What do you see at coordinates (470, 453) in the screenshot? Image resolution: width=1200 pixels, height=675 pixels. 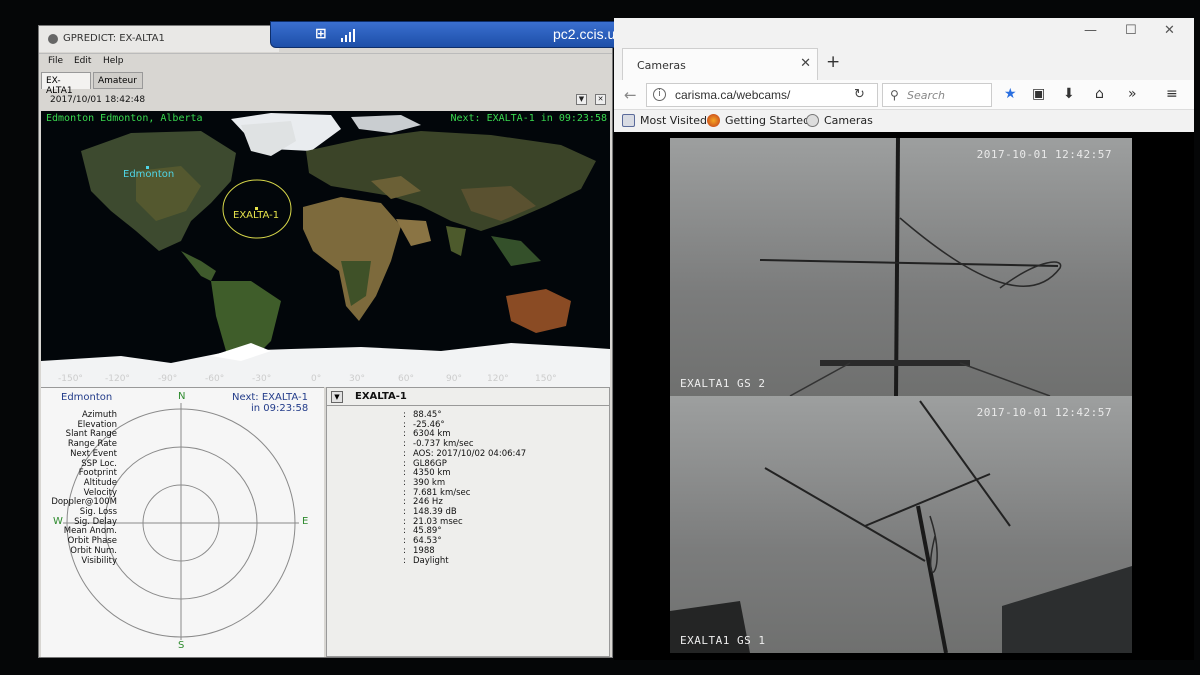 I see `info-value: AOS: 2017/10/02 04:06:47` at bounding box center [470, 453].